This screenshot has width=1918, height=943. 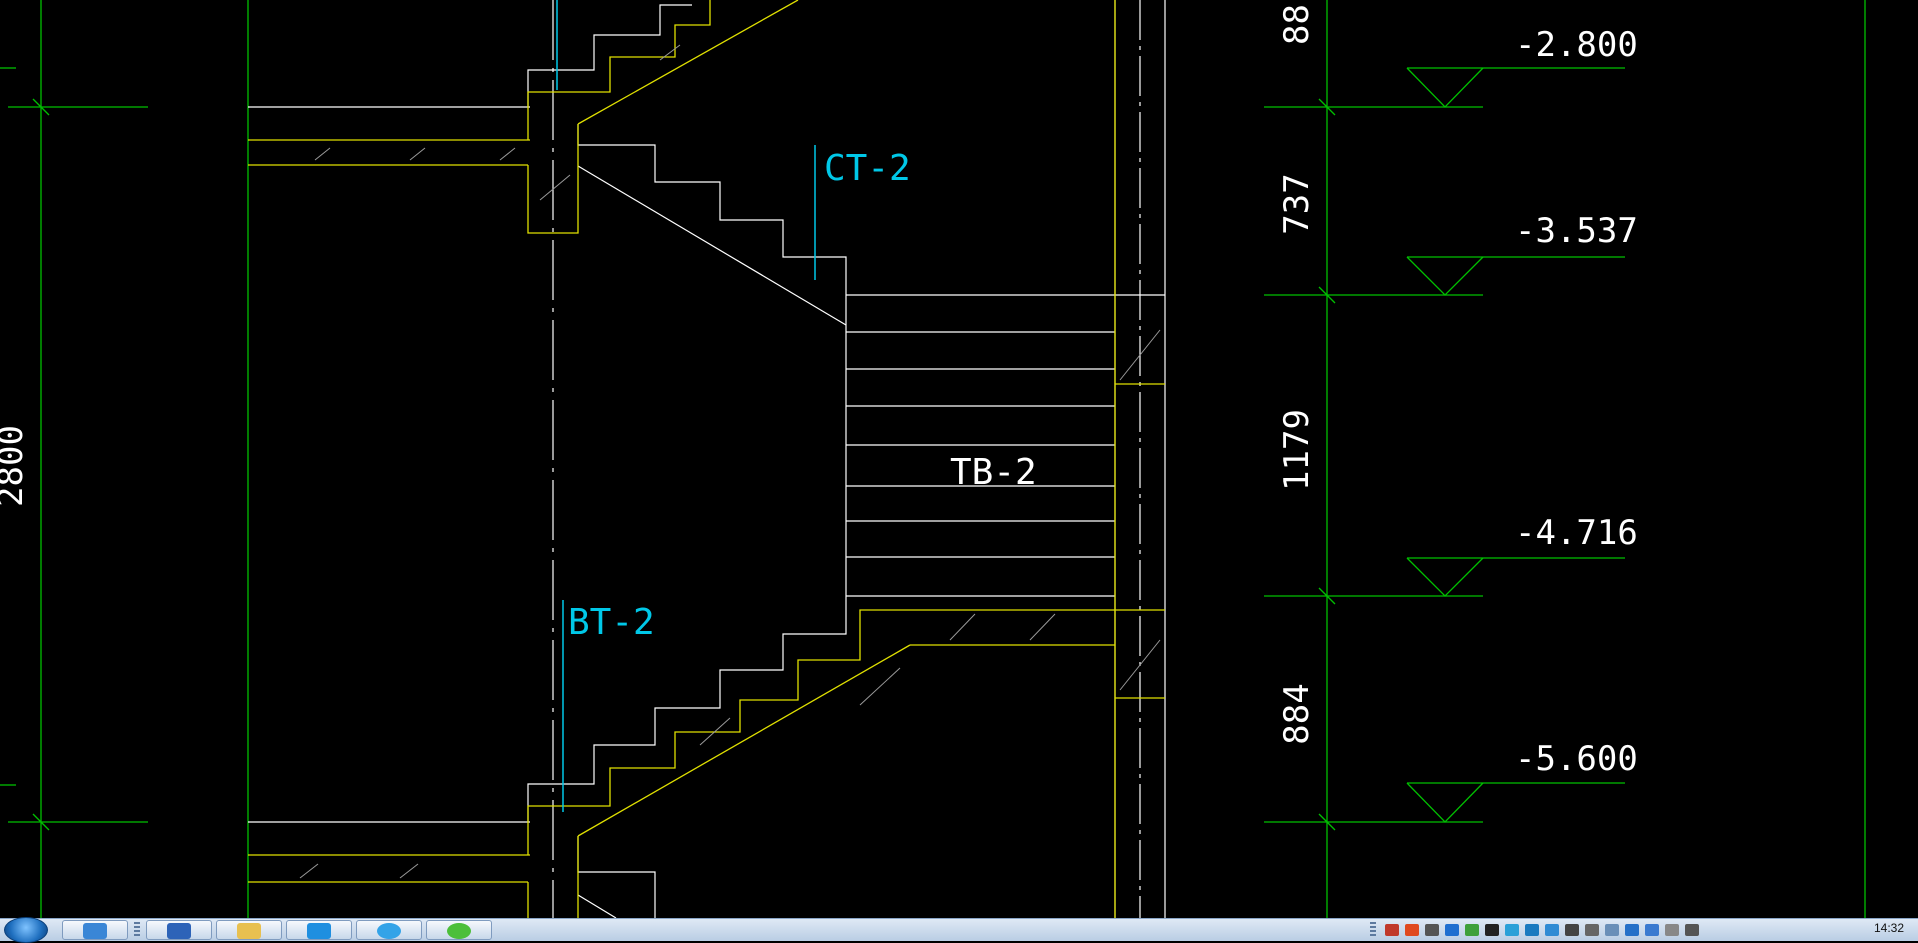 I want to click on taskbar-app-browser, so click(x=95, y=930).